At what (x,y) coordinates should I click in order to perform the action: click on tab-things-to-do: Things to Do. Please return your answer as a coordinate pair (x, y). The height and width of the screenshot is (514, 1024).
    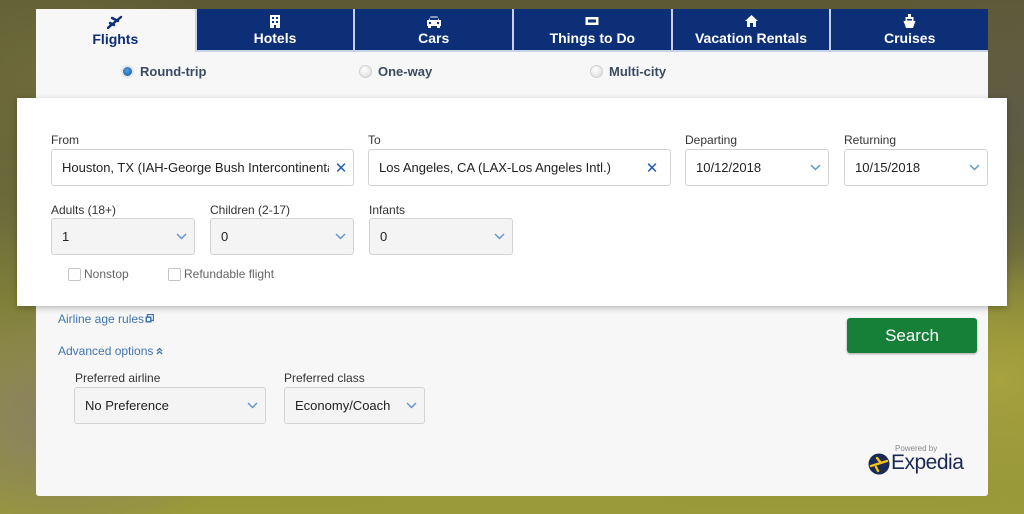
    Looking at the image, I should click on (591, 30).